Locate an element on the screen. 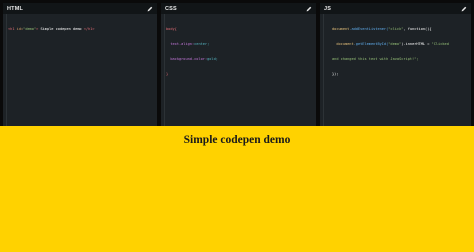 Image resolution: width=474 pixels, height=252 pixels. html-id-value: "demo" is located at coordinates (30, 29).